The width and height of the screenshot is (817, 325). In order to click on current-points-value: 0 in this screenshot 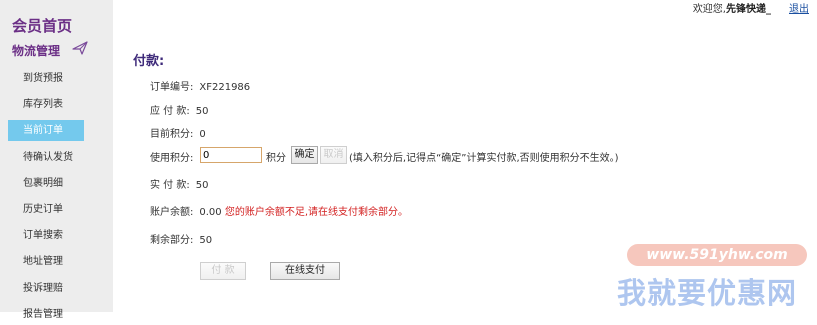, I will do `click(202, 134)`.